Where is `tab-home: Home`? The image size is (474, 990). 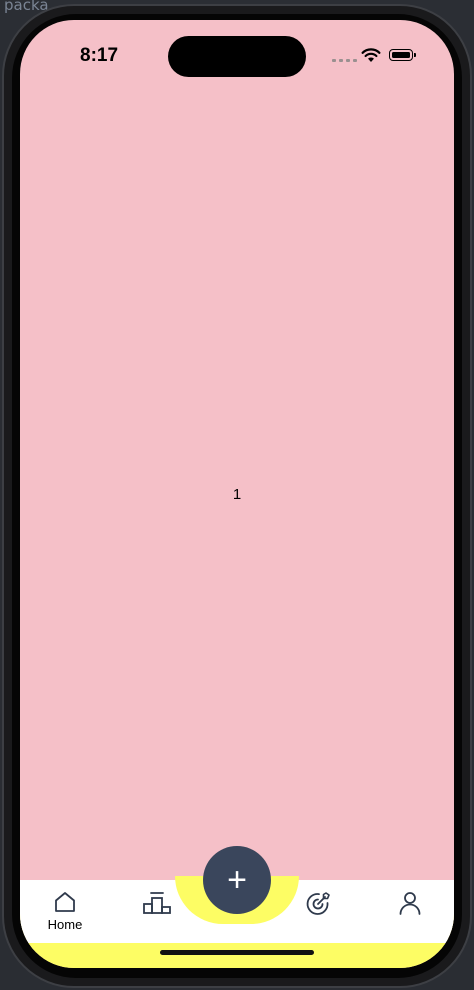
tab-home: Home is located at coordinates (65, 911).